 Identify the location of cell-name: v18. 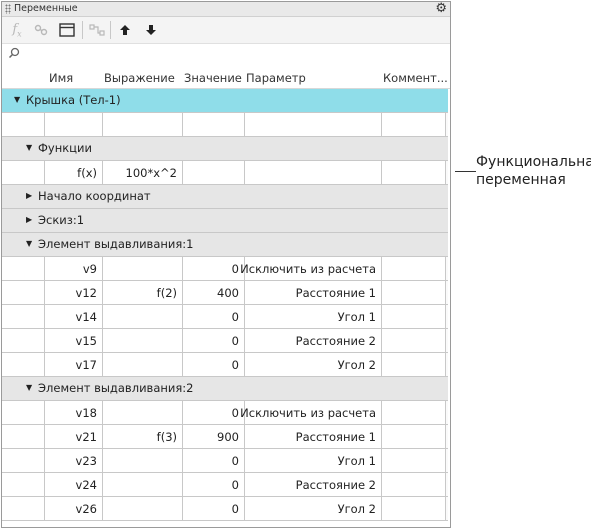
(74, 412).